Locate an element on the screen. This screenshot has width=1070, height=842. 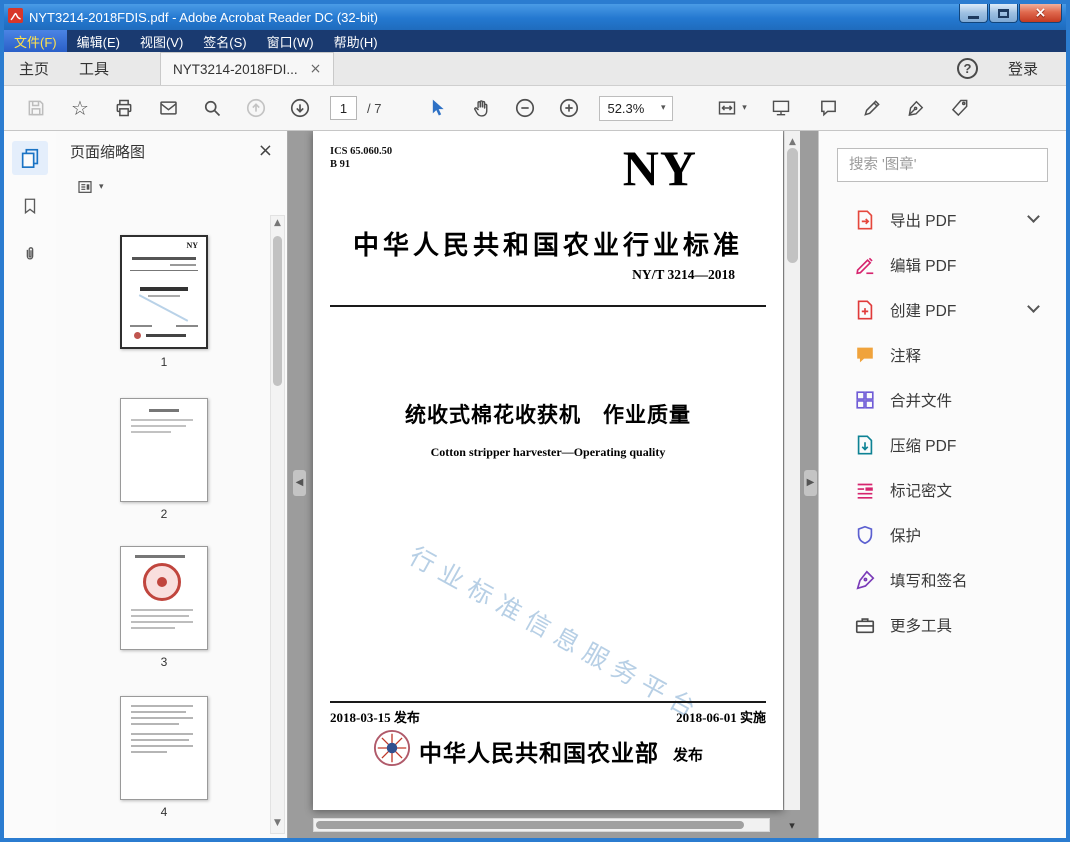
menu-window: 窗口(W) is located at coordinates (290, 41).